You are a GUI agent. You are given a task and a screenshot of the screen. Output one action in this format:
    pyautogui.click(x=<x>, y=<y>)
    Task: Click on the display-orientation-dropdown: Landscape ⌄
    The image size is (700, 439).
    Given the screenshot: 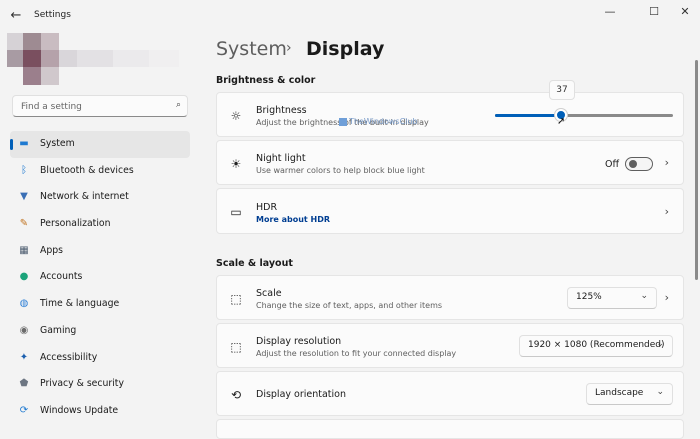 What is the action you would take?
    pyautogui.click(x=629, y=394)
    